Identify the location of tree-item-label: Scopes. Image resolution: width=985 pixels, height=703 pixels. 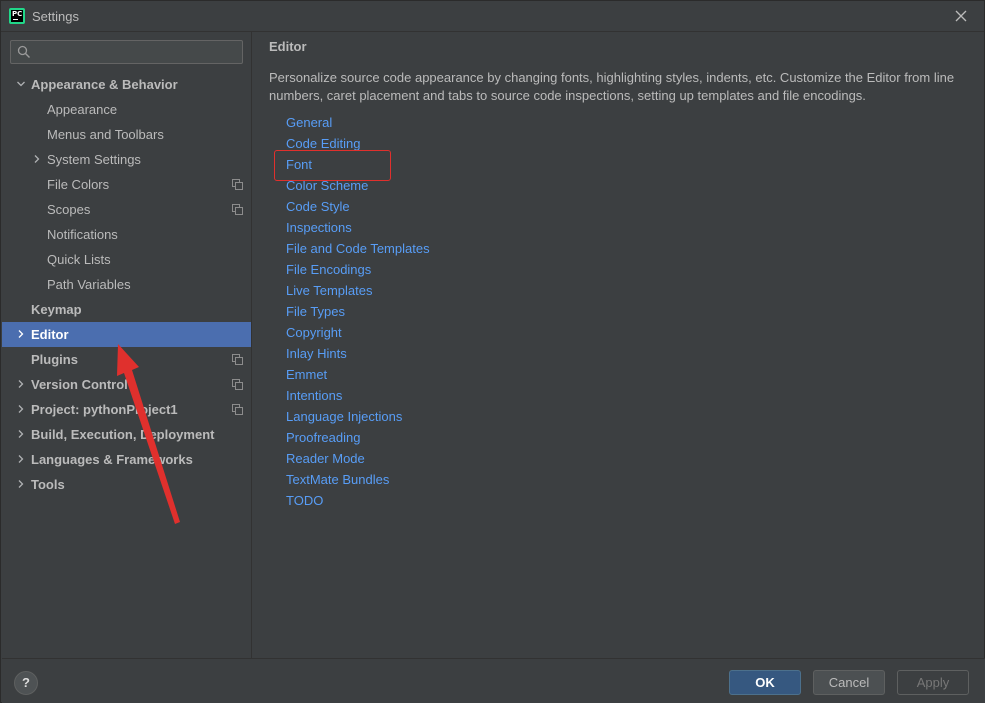
(69, 209).